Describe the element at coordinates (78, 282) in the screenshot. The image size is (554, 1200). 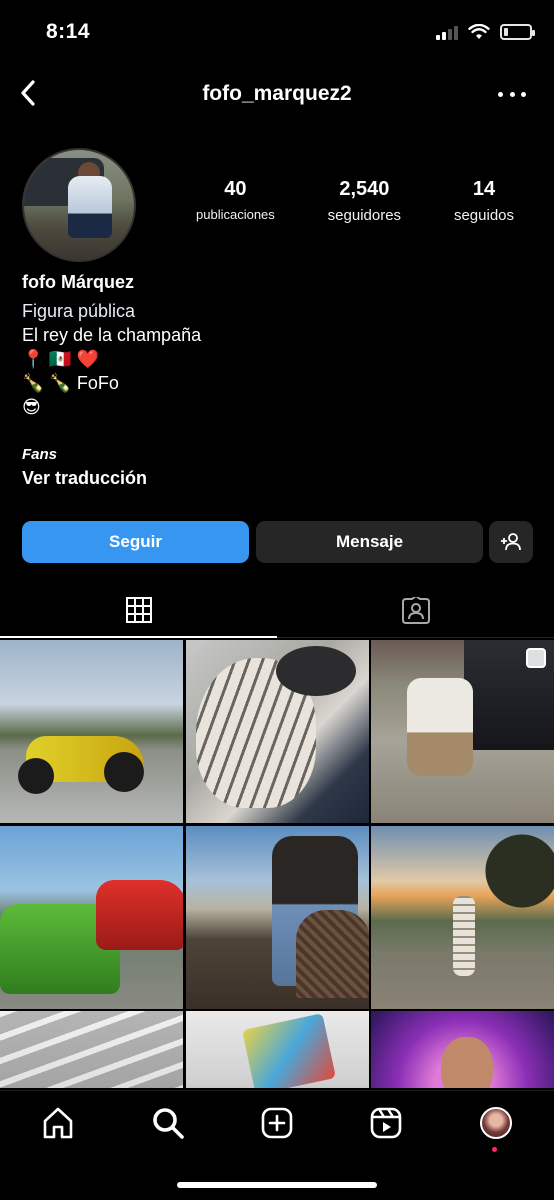
I see `profile-display-name: fofo Márquez` at that location.